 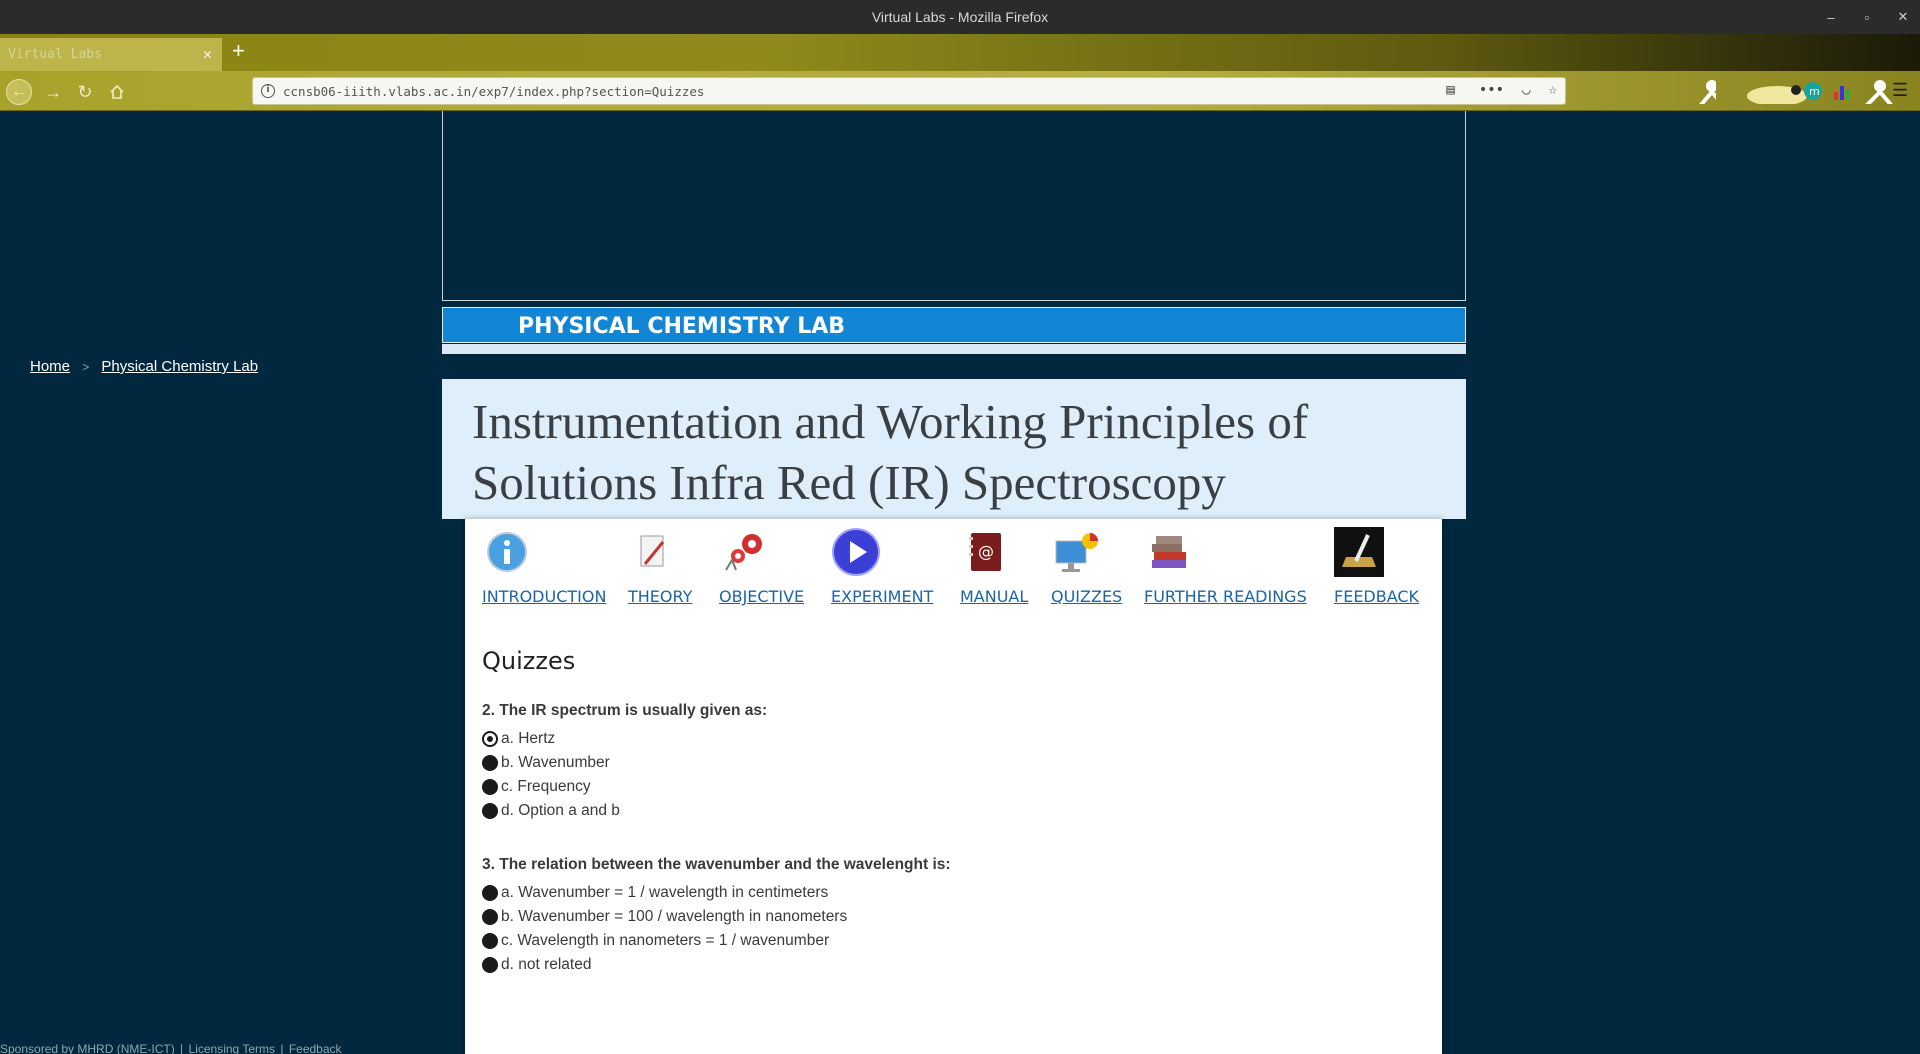 What do you see at coordinates (507, 552) in the screenshot?
I see `info-icon` at bounding box center [507, 552].